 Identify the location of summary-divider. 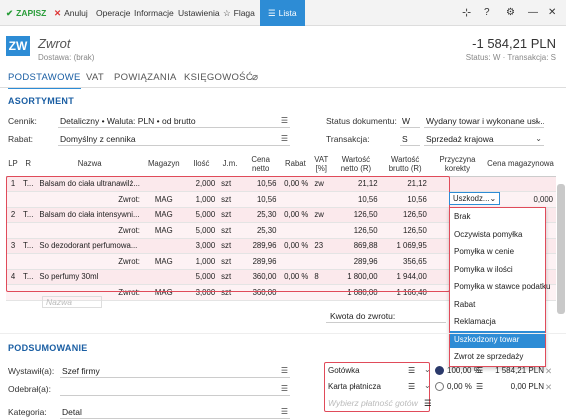
(283, 333).